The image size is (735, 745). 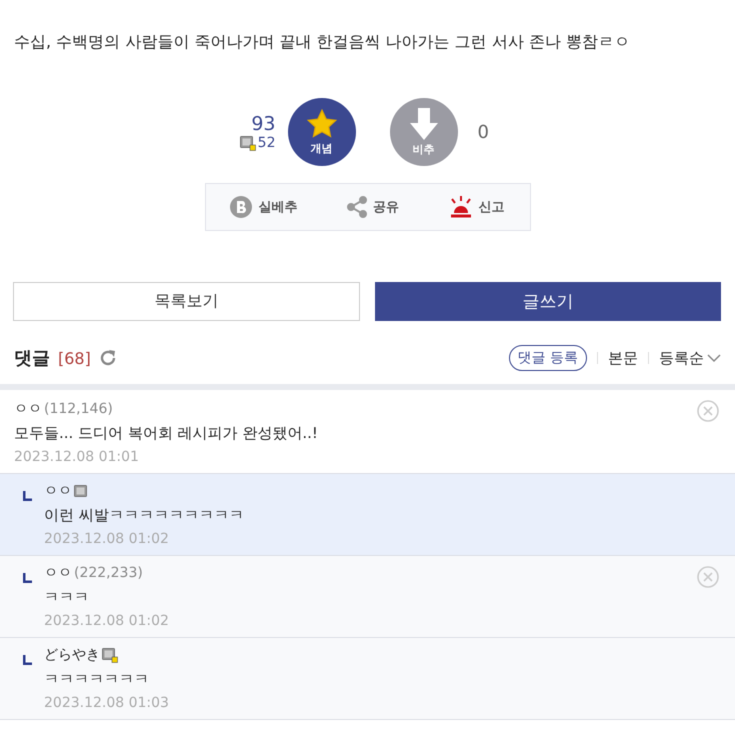 What do you see at coordinates (356, 207) in the screenshot?
I see `share-icon` at bounding box center [356, 207].